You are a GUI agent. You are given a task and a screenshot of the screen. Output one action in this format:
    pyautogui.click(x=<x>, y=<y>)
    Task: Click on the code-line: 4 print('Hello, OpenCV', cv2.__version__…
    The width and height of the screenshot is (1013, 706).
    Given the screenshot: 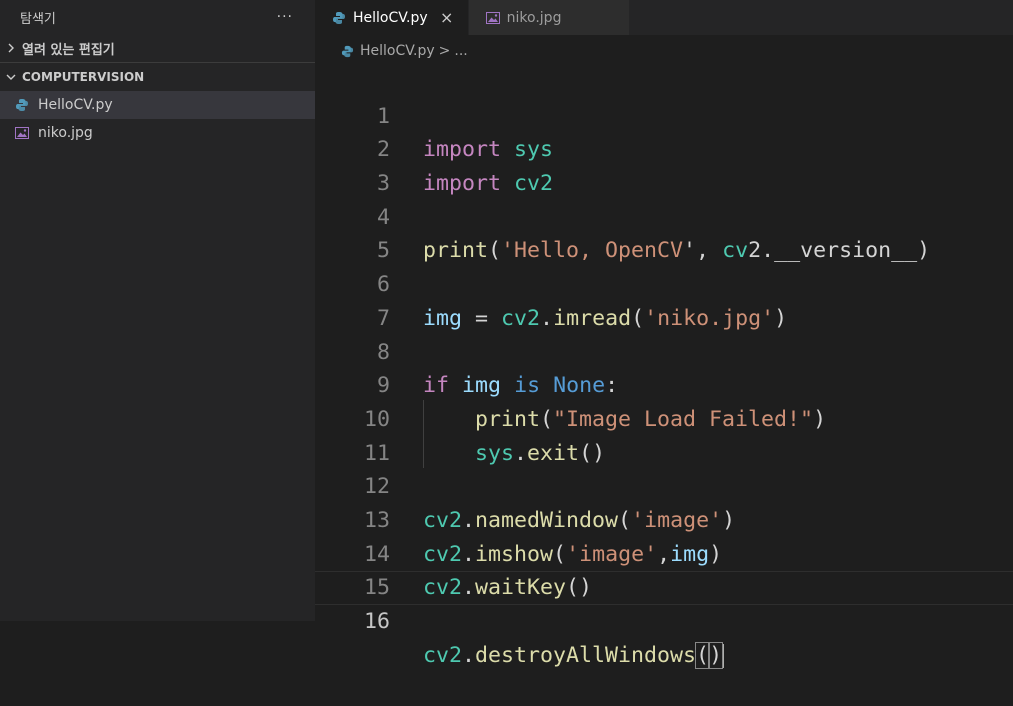 What is the action you would take?
    pyautogui.click(x=664, y=215)
    